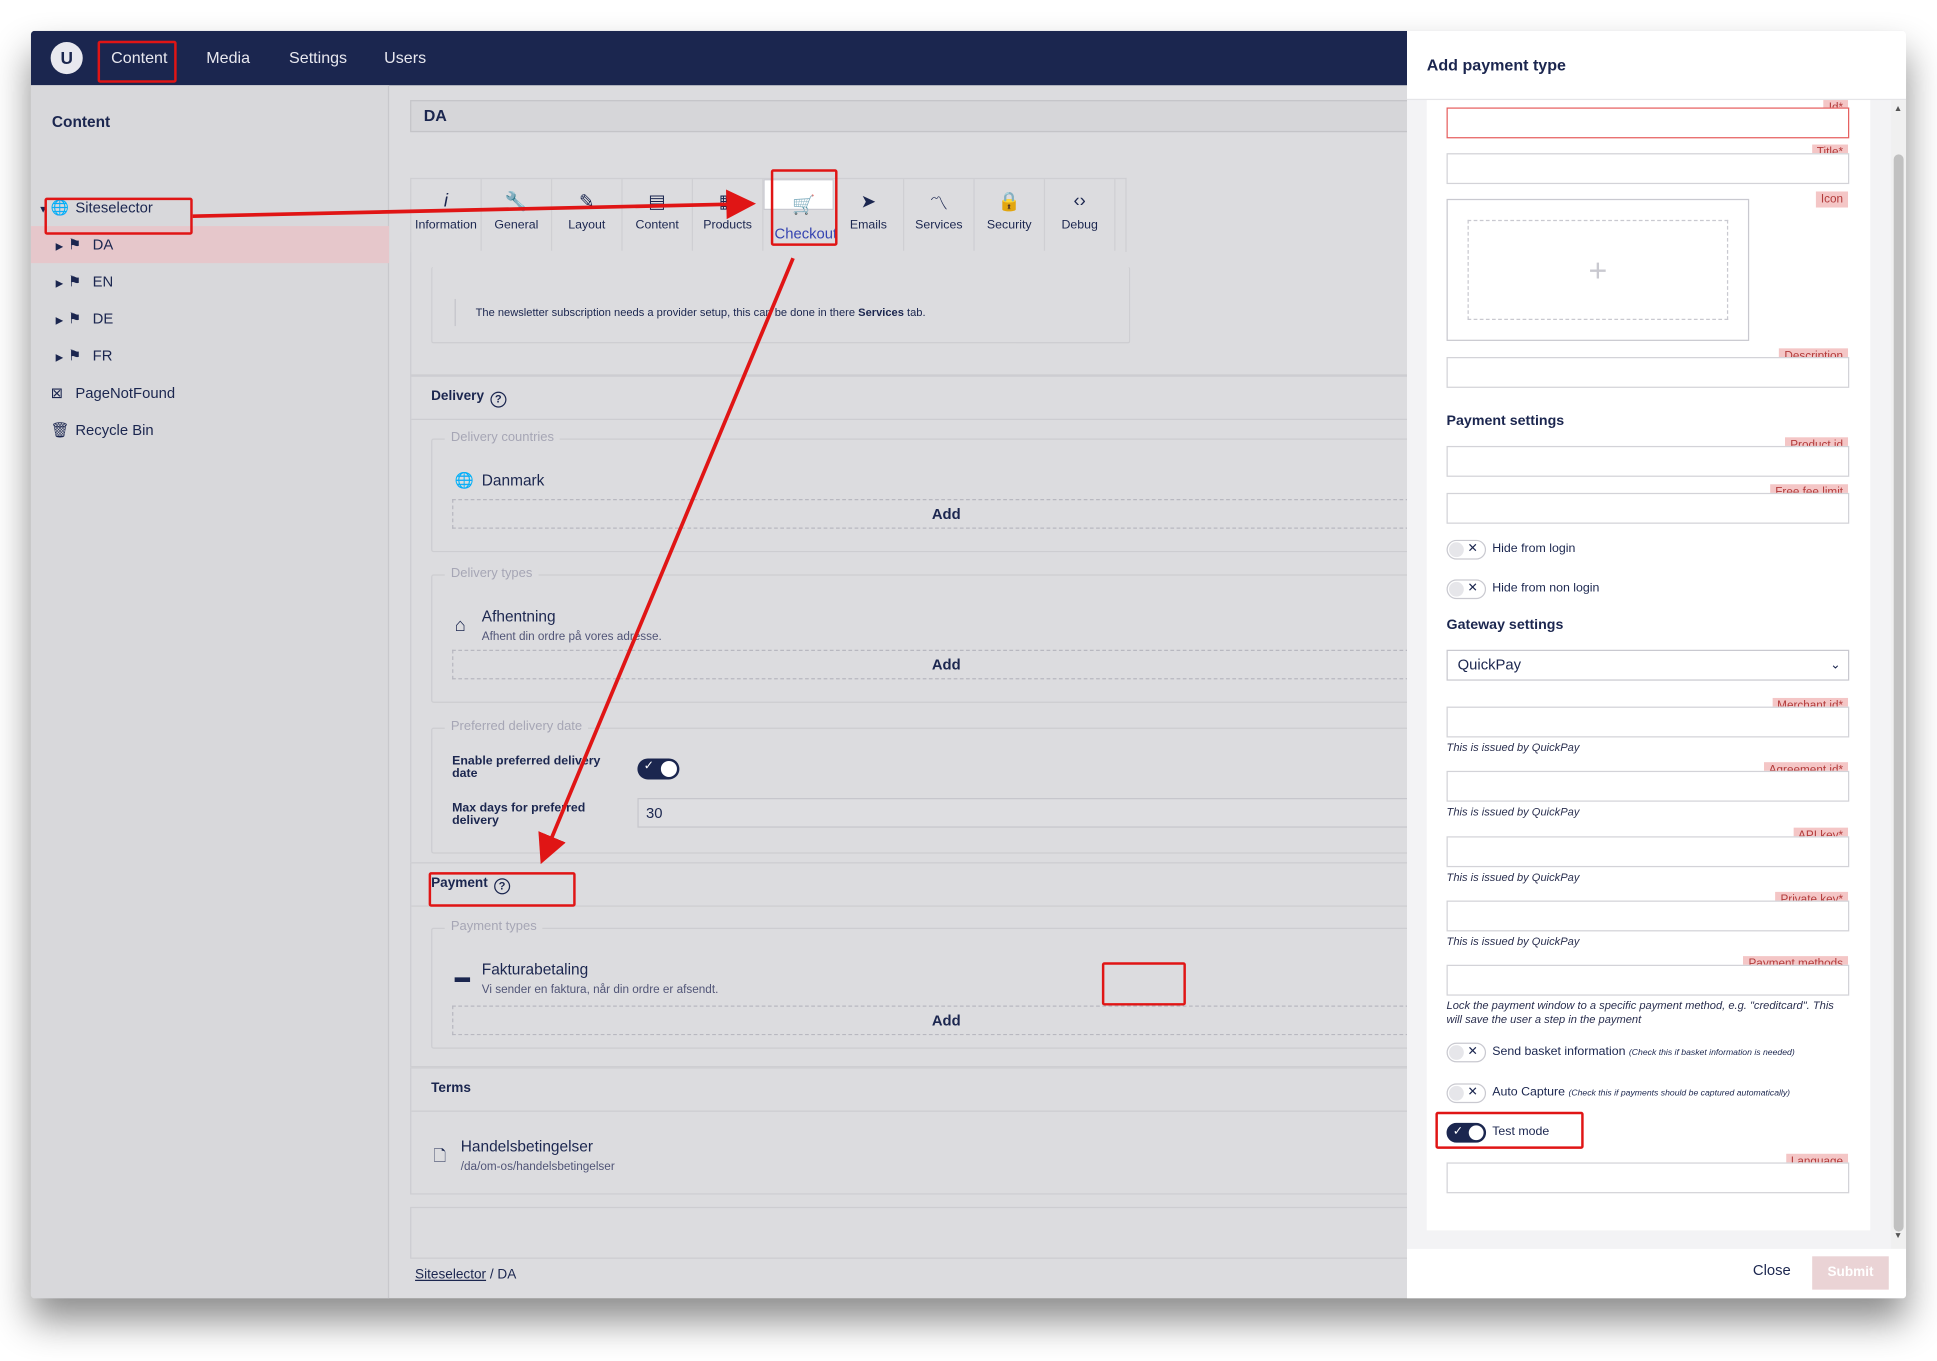 The width and height of the screenshot is (1937, 1361). Describe the element at coordinates (1648, 508) in the screenshot. I see `free-fee-input` at that location.